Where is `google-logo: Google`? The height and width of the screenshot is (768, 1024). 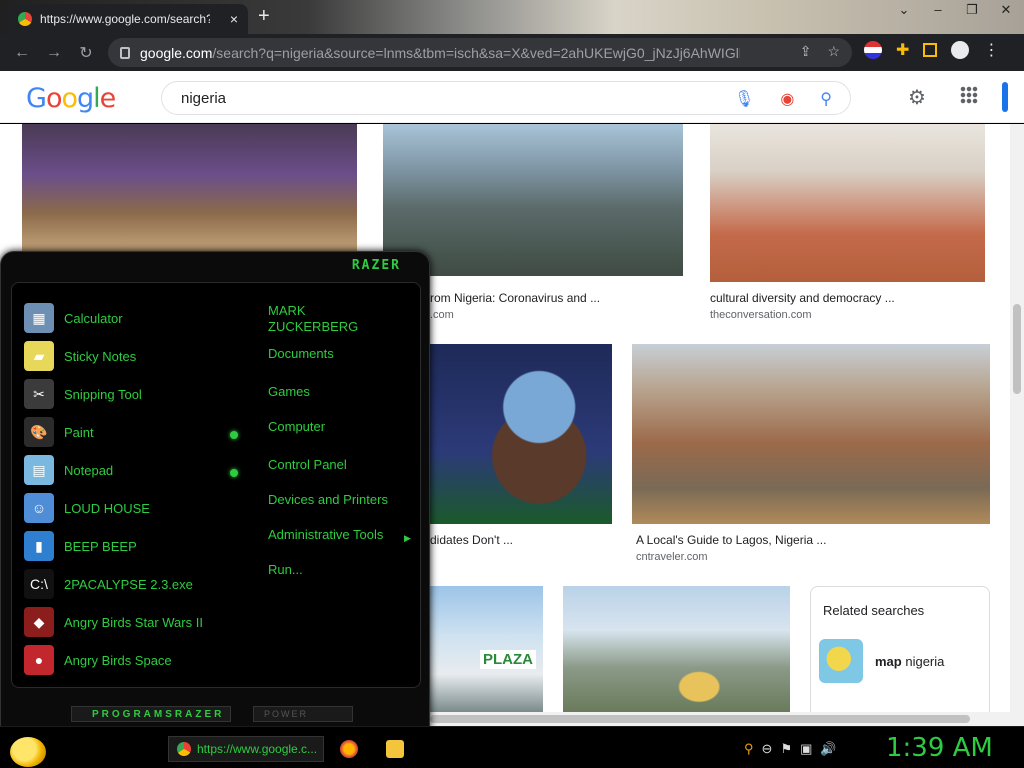
google-logo: Google is located at coordinates (71, 98).